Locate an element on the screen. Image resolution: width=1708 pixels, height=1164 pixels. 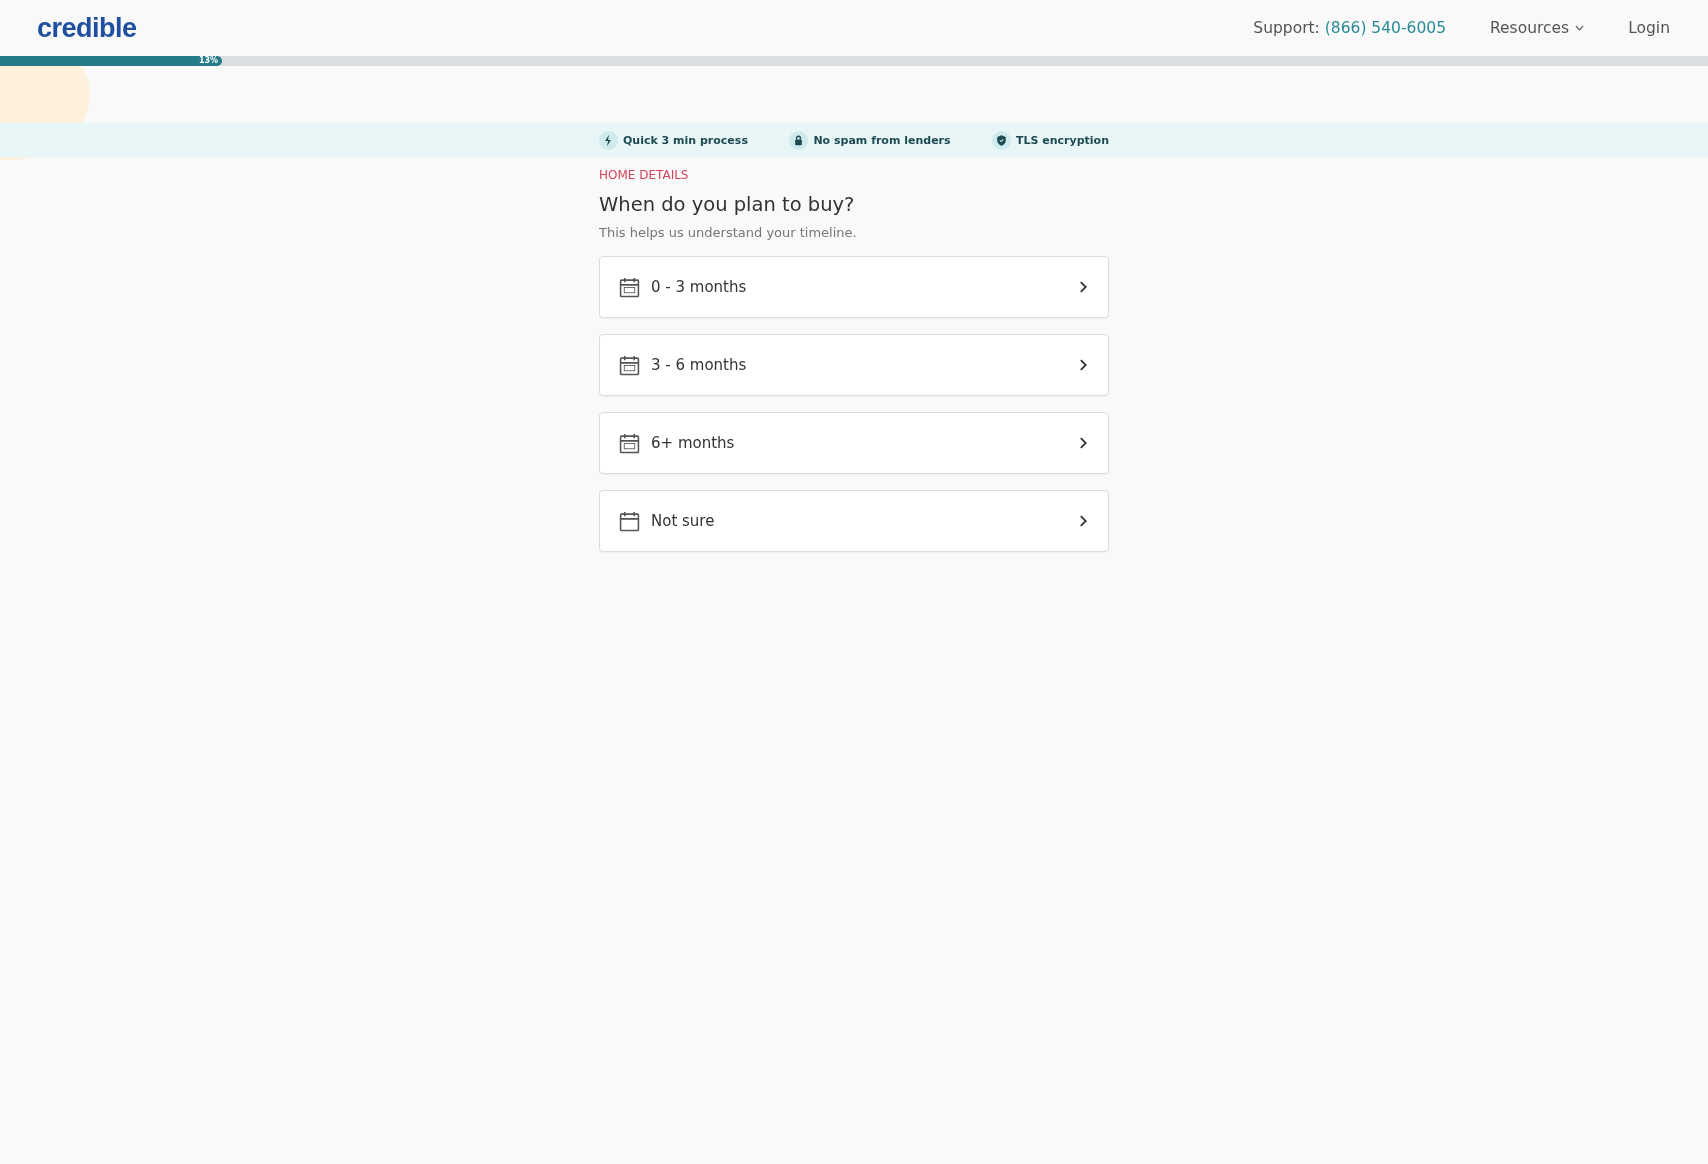
option-button: 0 - 3 months is located at coordinates (854, 287).